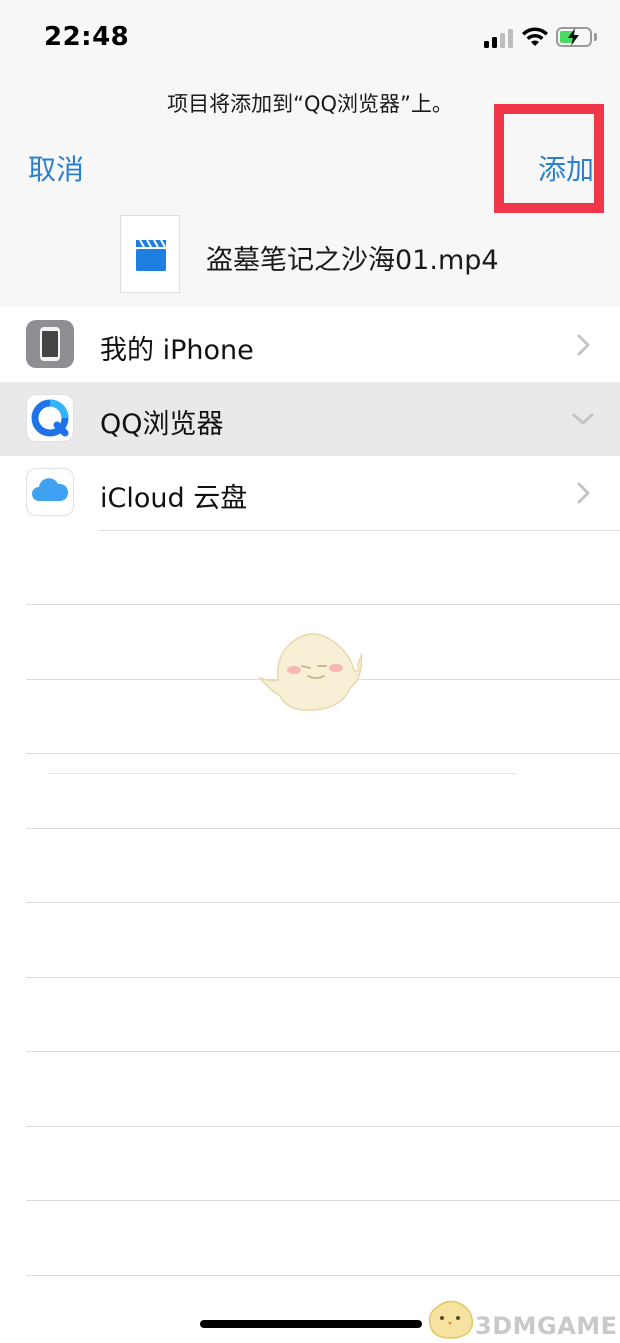 The height and width of the screenshot is (1343, 620). What do you see at coordinates (566, 168) in the screenshot?
I see `add-button: 添加` at bounding box center [566, 168].